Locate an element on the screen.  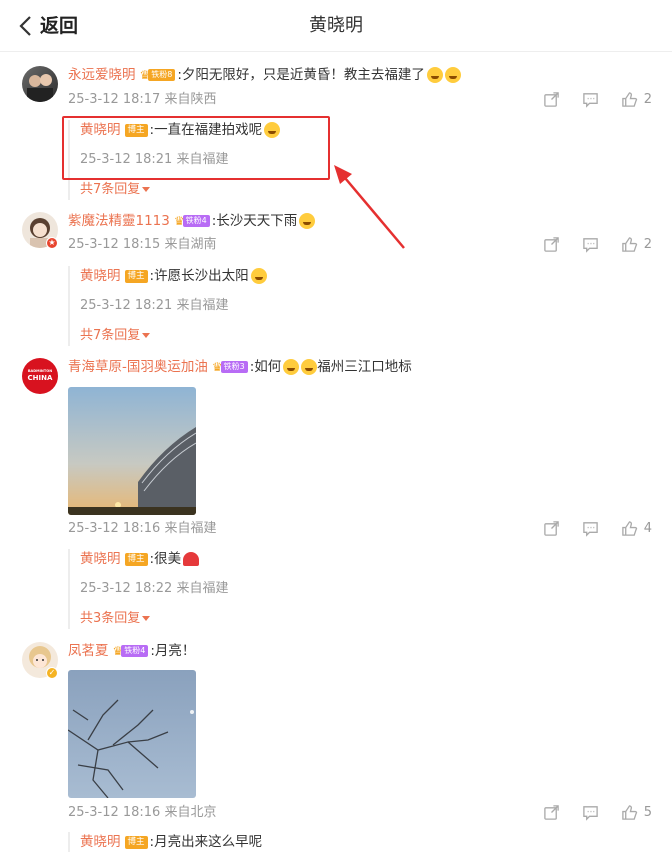
comment-text: :月亮！ is located at coordinates (173, 651).